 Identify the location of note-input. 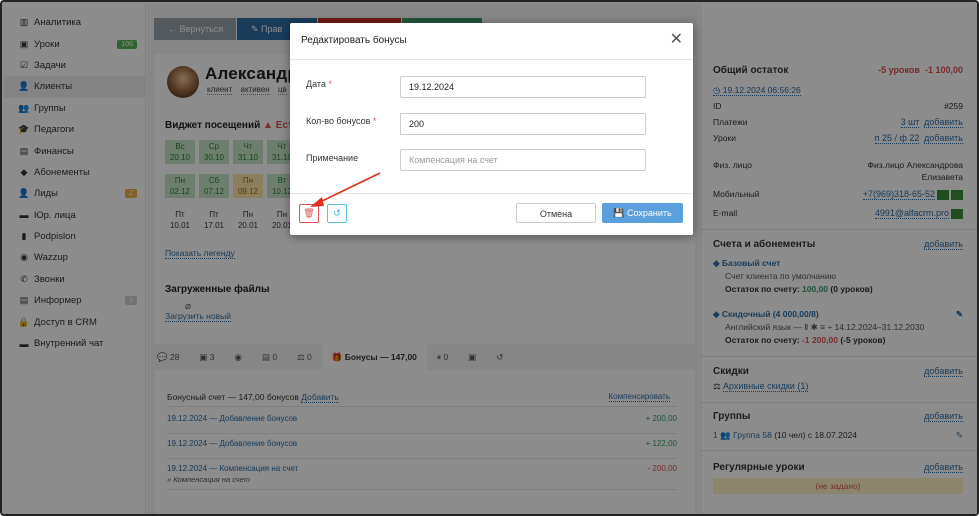
(523, 160).